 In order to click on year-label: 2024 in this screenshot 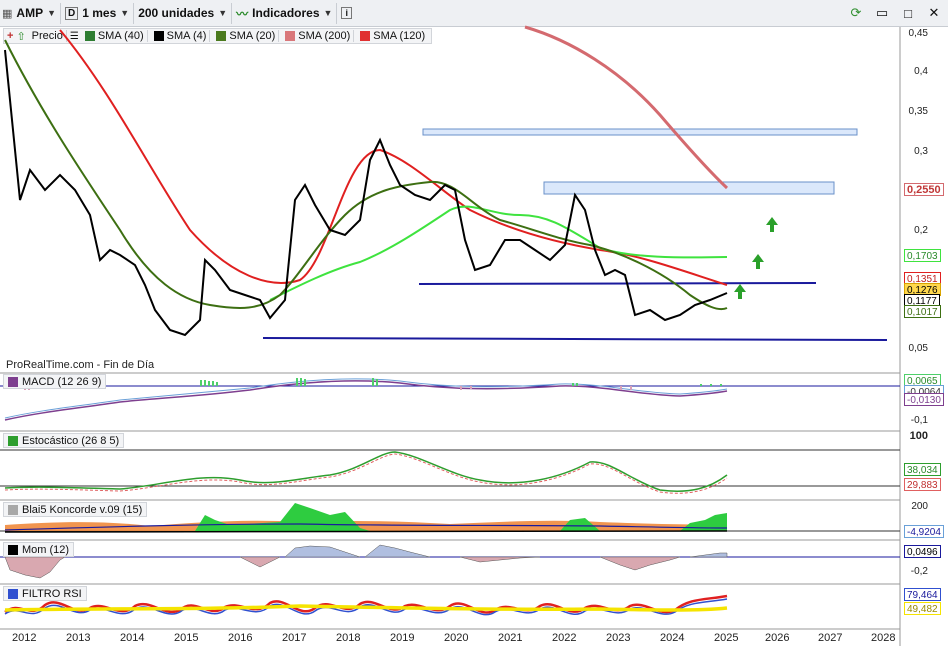, I will do `click(672, 638)`.